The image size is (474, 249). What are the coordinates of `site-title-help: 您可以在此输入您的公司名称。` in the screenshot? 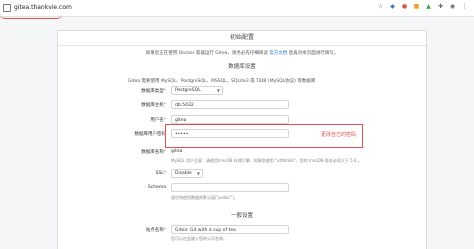 It's located at (199, 238).